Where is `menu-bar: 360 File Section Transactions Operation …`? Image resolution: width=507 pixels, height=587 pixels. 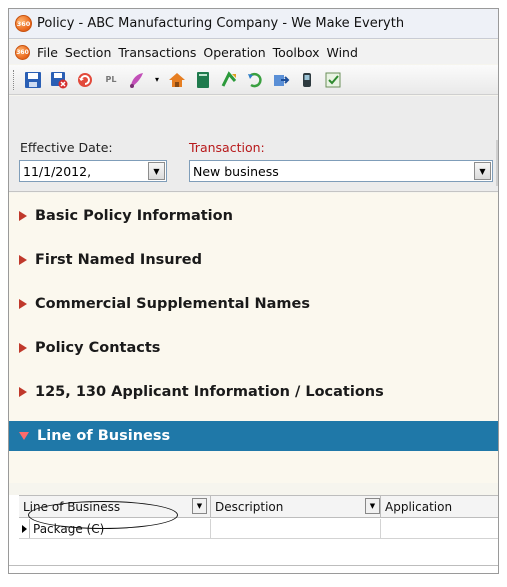
menu-bar: 360 File Section Transactions Operation … is located at coordinates (253, 52).